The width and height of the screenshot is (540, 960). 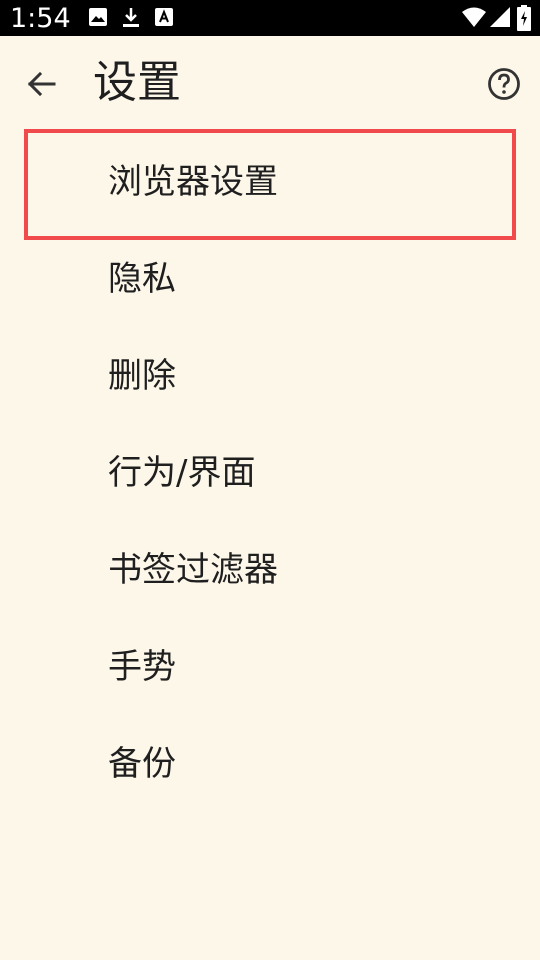 I want to click on settings-item-label: 书签过滤器, so click(x=193, y=570).